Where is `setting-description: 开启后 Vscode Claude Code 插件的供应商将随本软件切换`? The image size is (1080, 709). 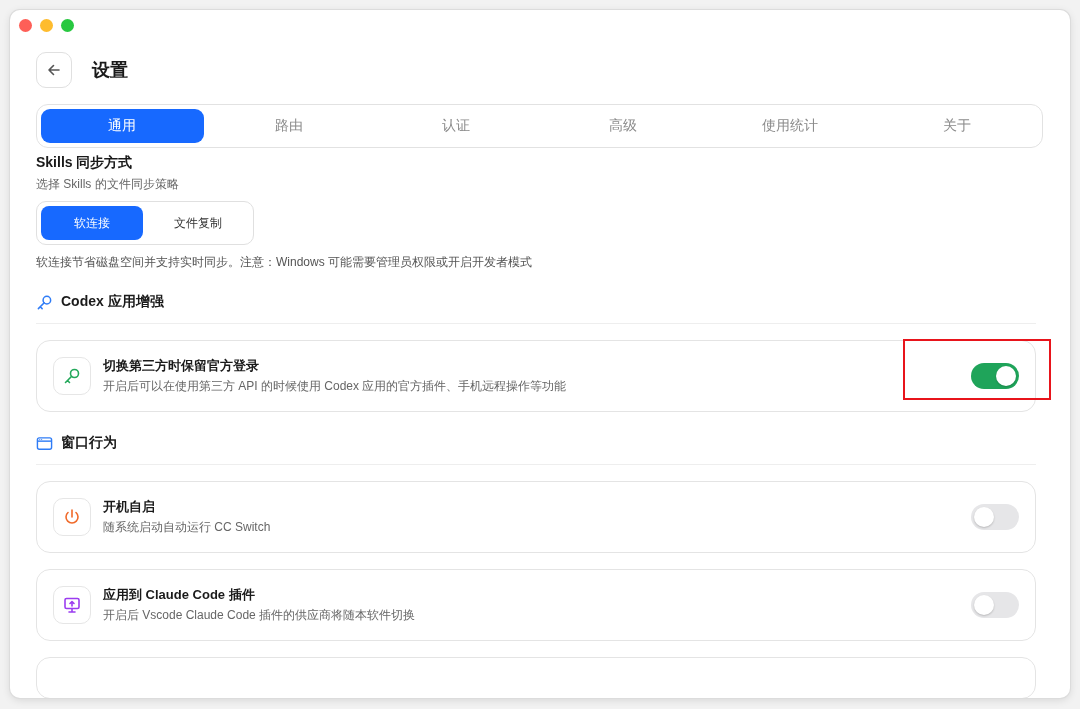
setting-description: 开启后 Vscode Claude Code 插件的供应商将随本软件切换 is located at coordinates (260, 615).